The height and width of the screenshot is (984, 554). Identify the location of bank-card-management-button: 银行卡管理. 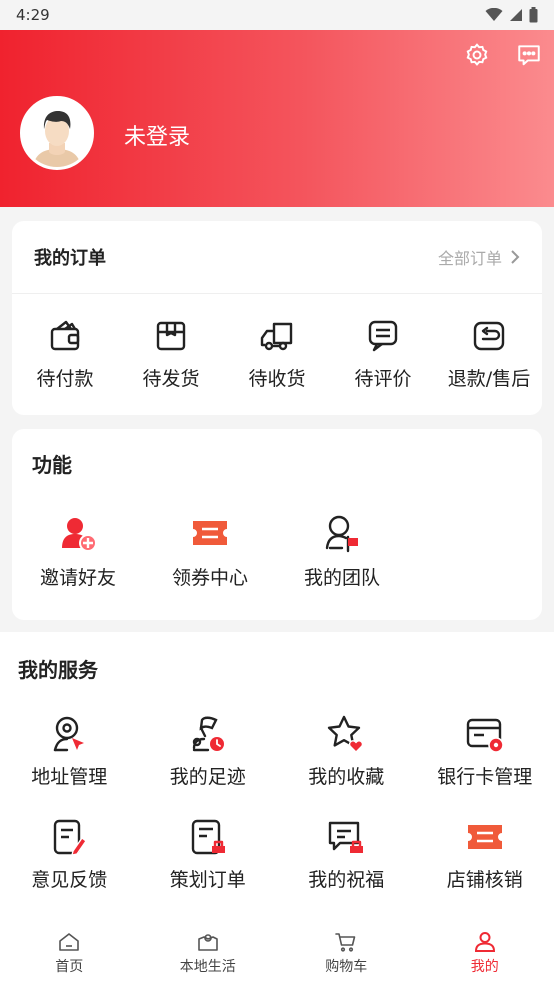
(485, 751).